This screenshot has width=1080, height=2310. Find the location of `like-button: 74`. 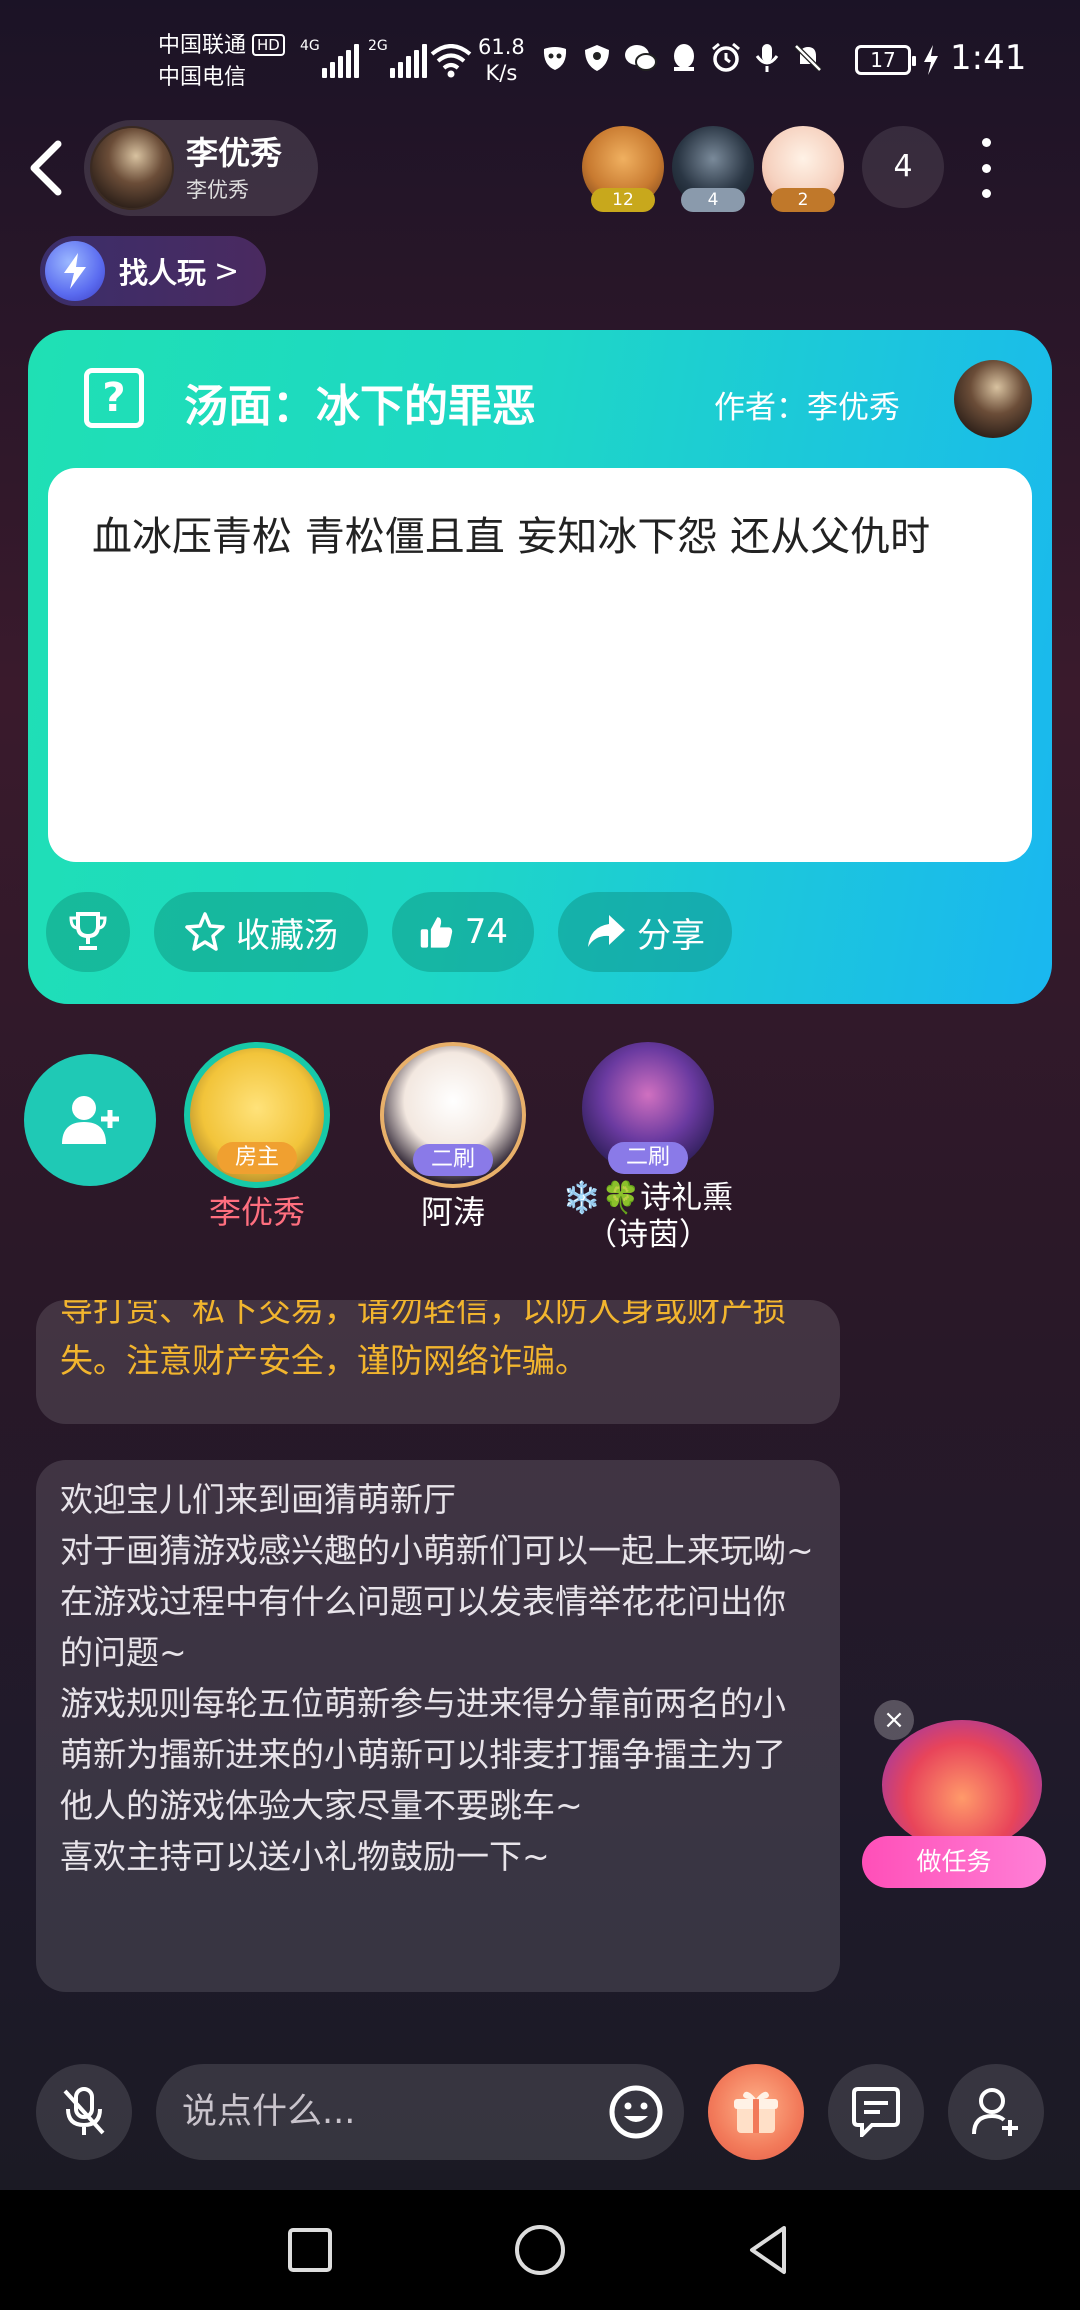

like-button: 74 is located at coordinates (463, 932).